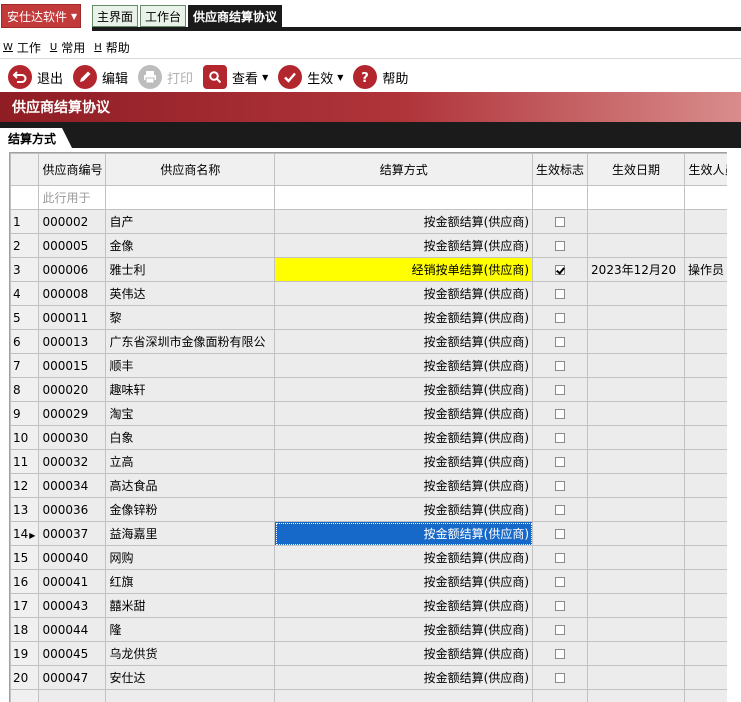 This screenshot has width=741, height=702. Describe the element at coordinates (190, 341) in the screenshot. I see `supplier-name-cell: 广东省深圳市金像面粉有限公` at that location.